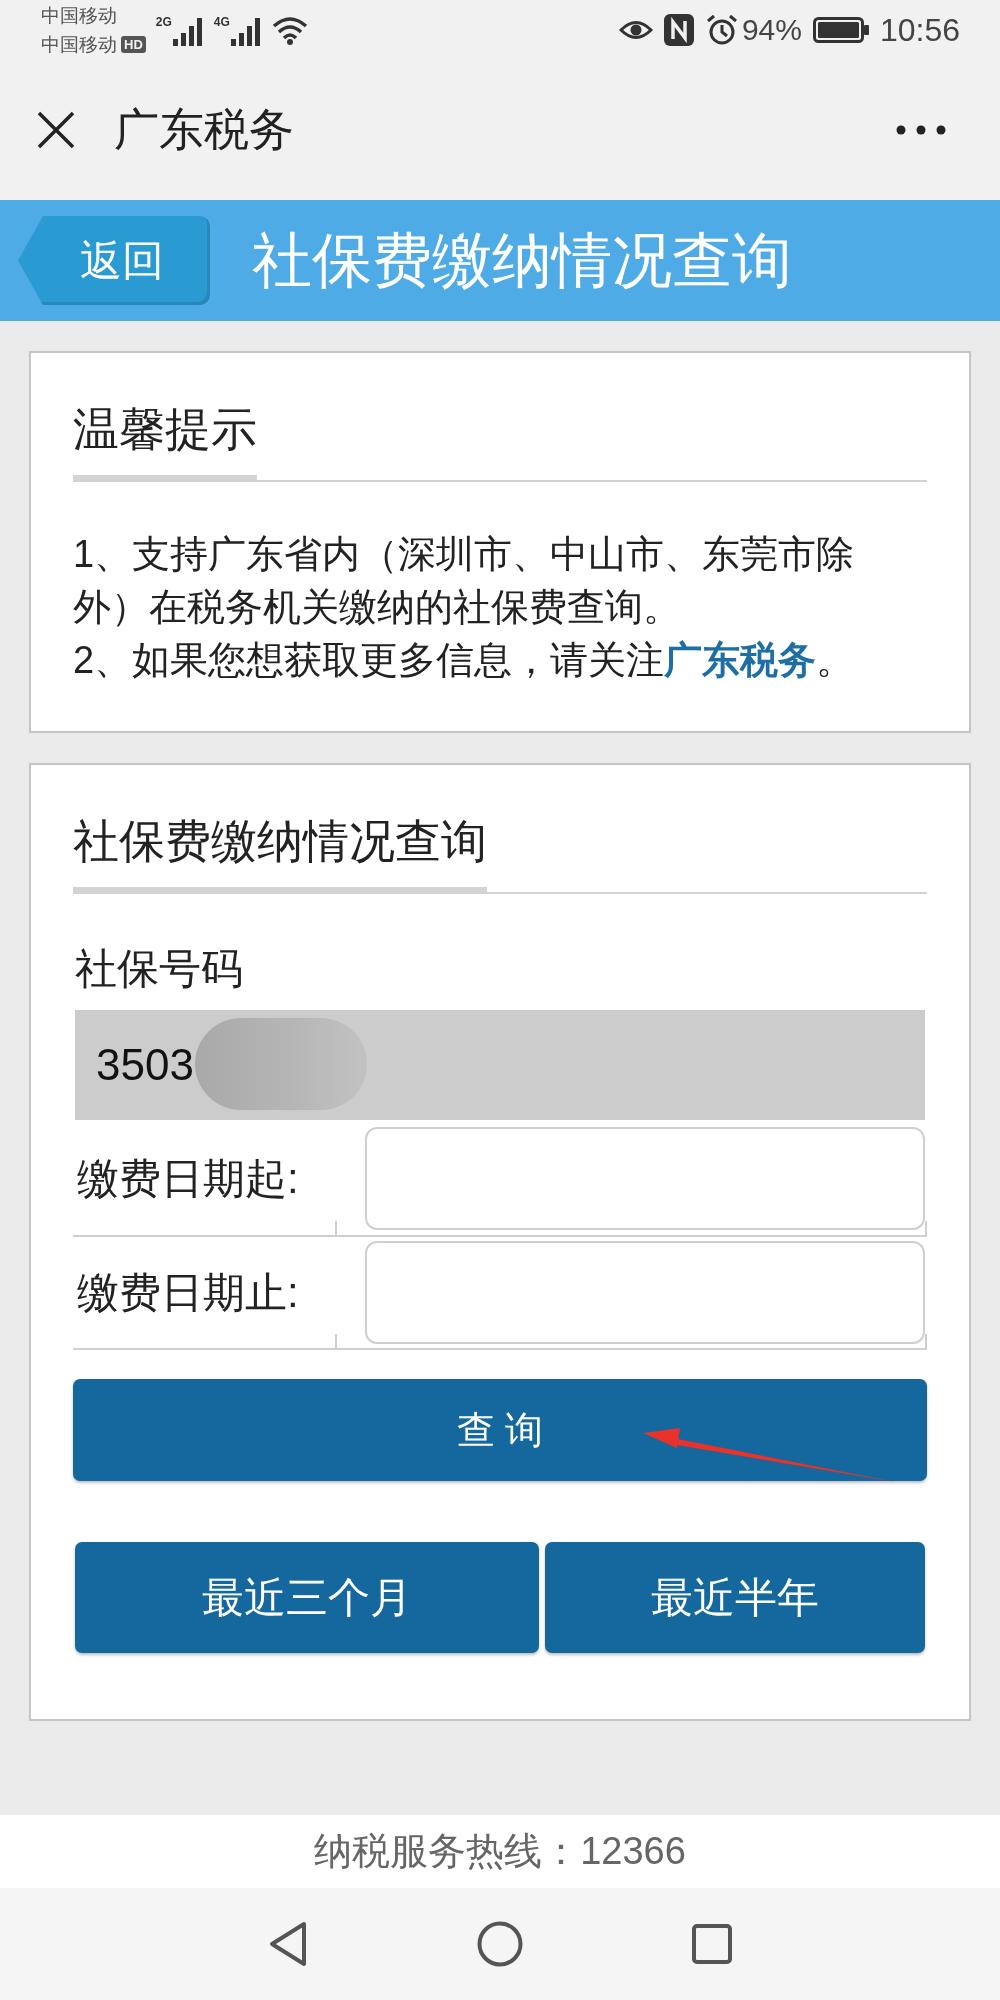 This screenshot has height=2000, width=1000. What do you see at coordinates (159, 969) in the screenshot?
I see `field-label: 社保号码` at bounding box center [159, 969].